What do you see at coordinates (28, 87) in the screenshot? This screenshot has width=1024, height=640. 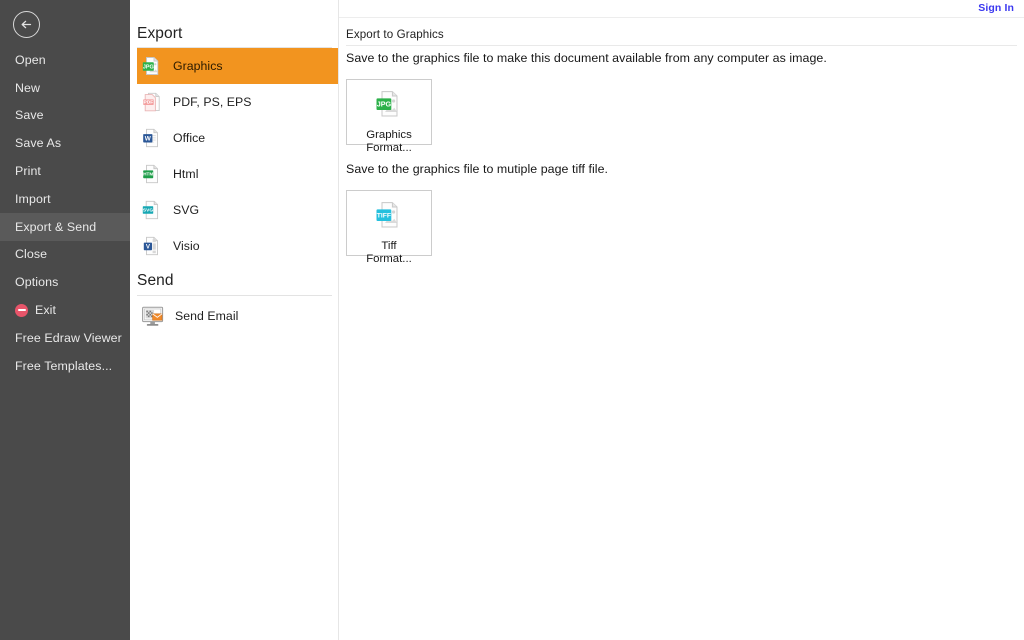 I see `sidebar-item-label: New` at bounding box center [28, 87].